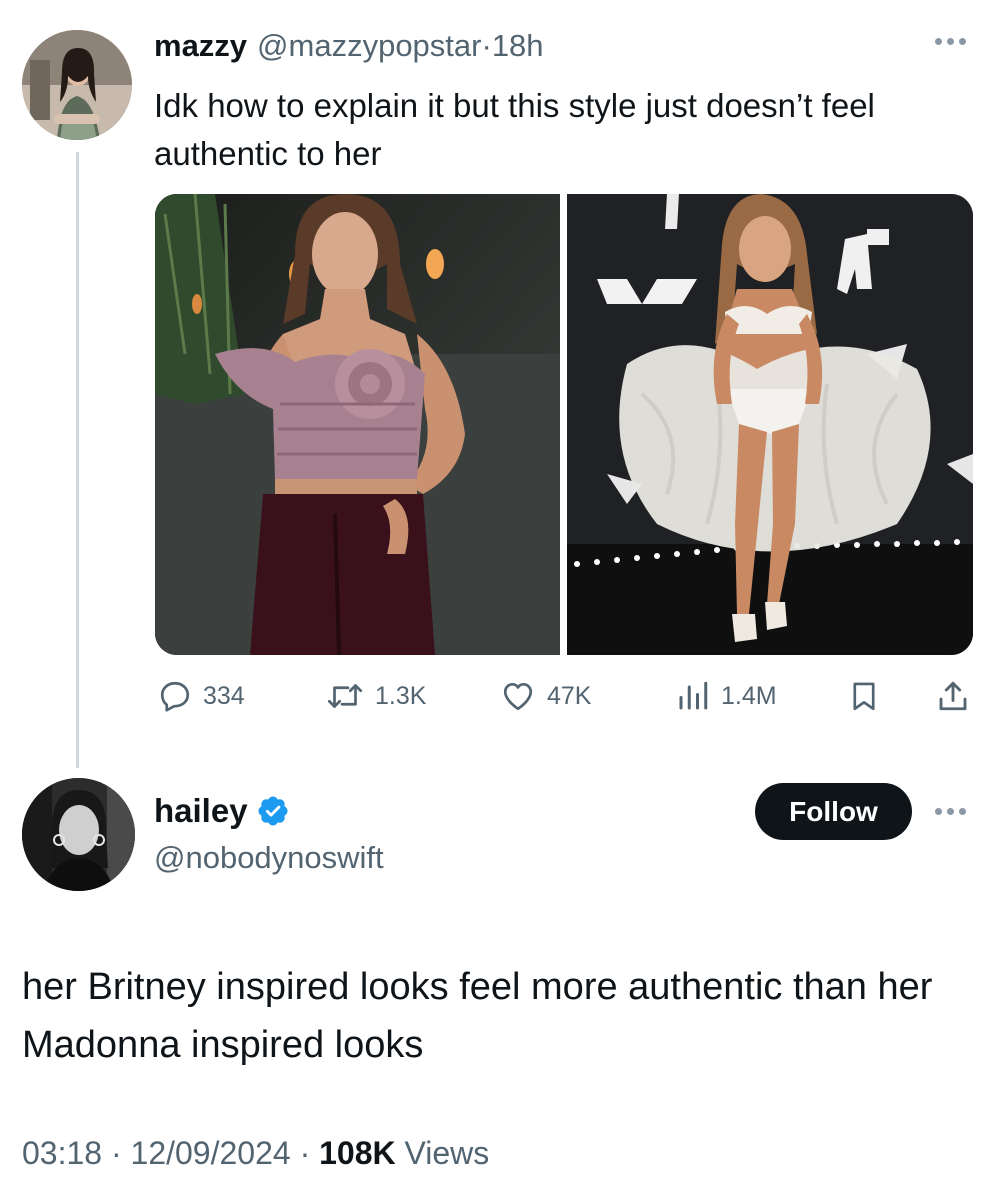 The width and height of the screenshot is (996, 1200). What do you see at coordinates (357, 1153) in the screenshot?
I see `reply-views-count: 108K` at bounding box center [357, 1153].